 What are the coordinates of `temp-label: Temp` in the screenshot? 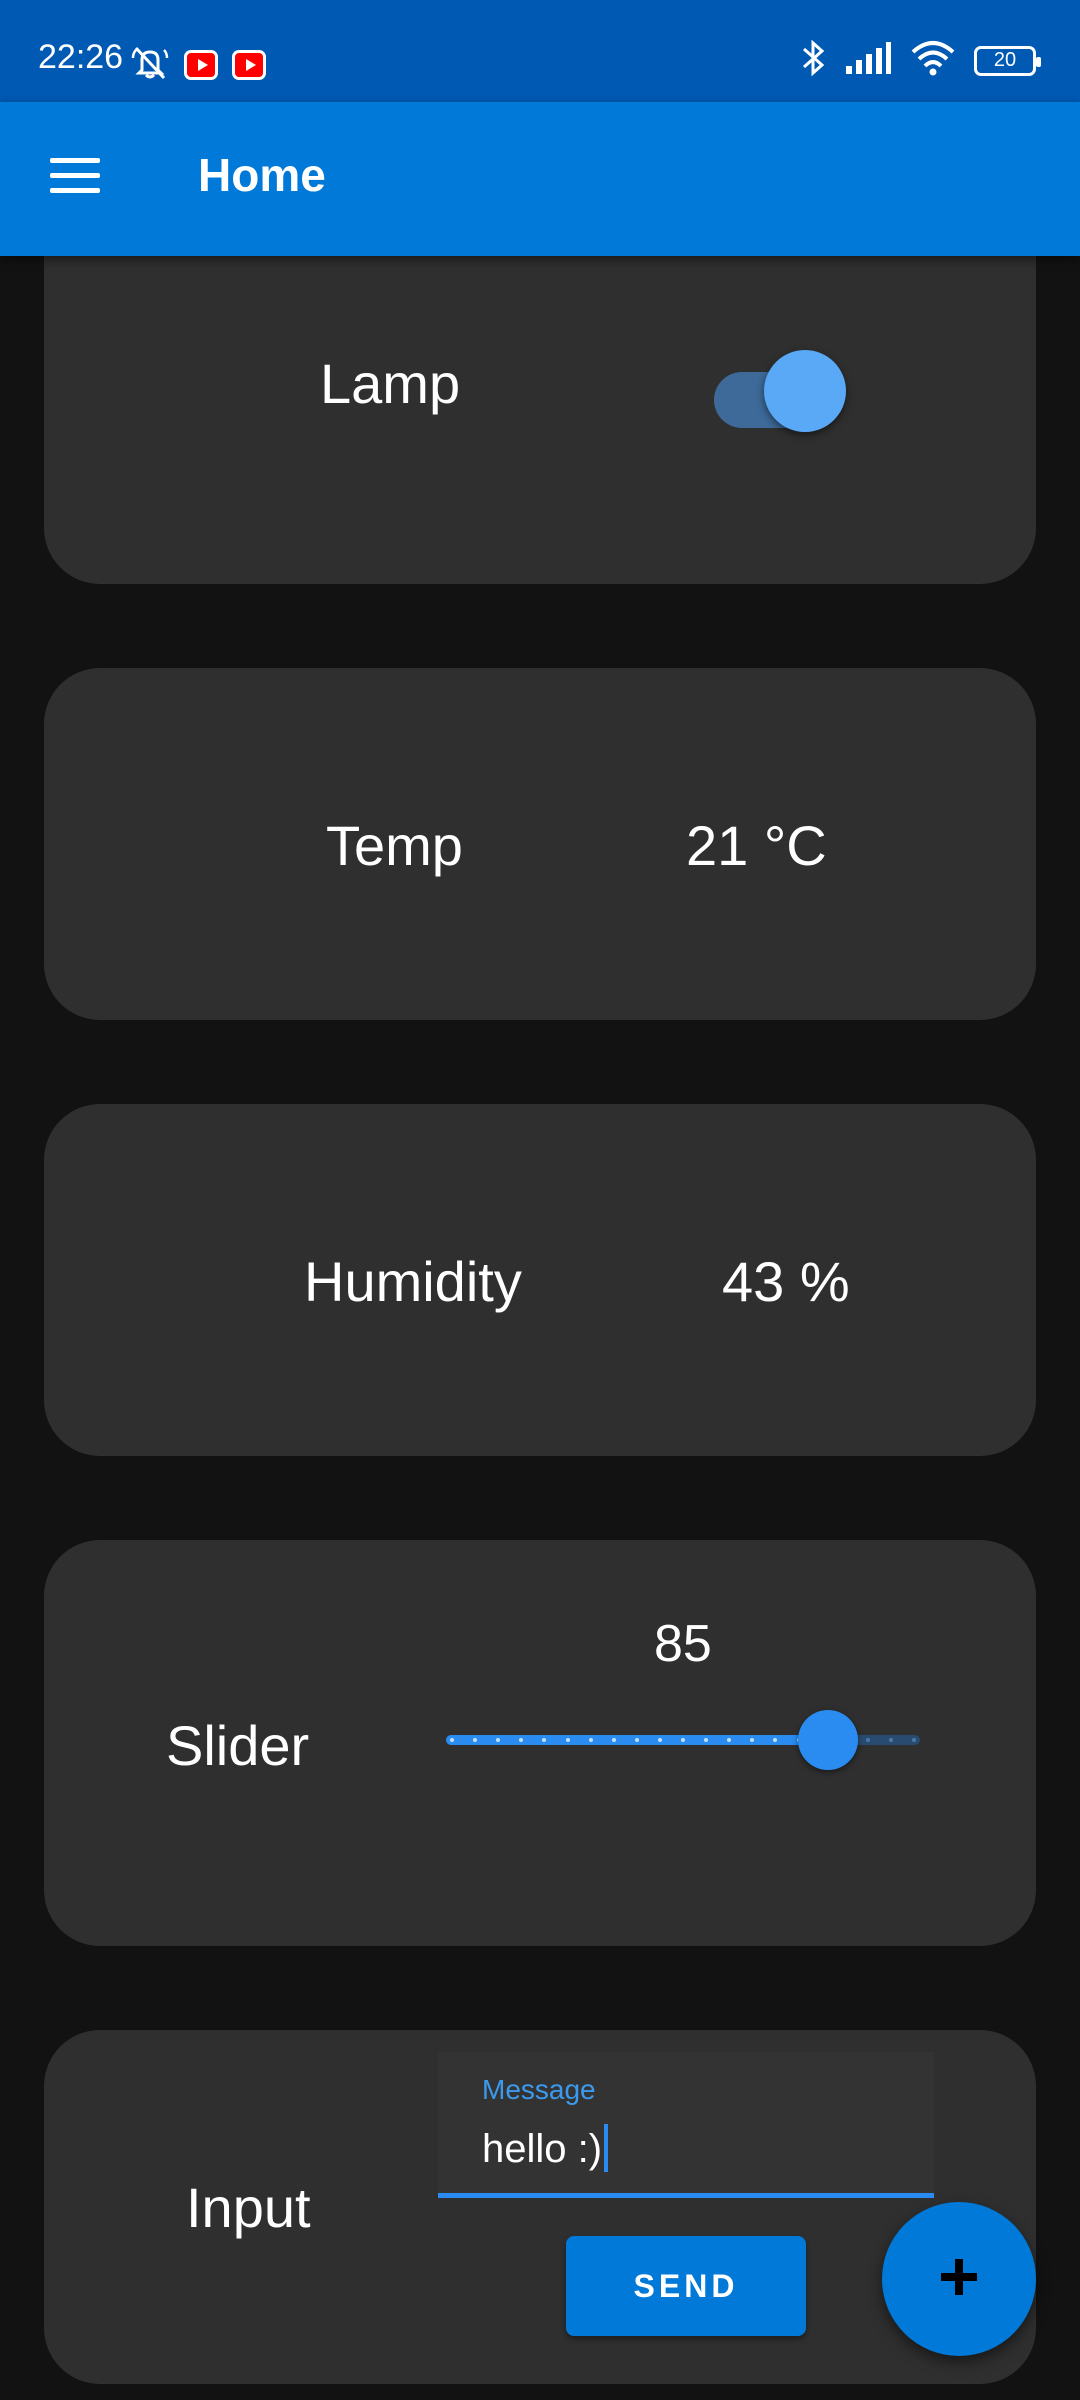 It's located at (394, 845).